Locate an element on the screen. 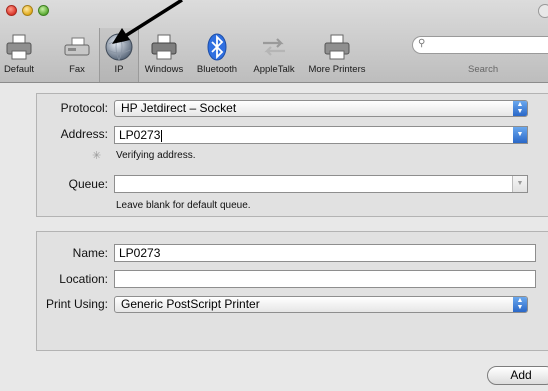 This screenshot has height=391, width=548. queue-dropdown-button: ▼ is located at coordinates (519, 184).